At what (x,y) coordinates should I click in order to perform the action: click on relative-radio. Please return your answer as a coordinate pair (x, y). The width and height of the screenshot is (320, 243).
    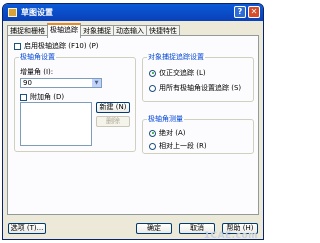
    Looking at the image, I should click on (152, 146).